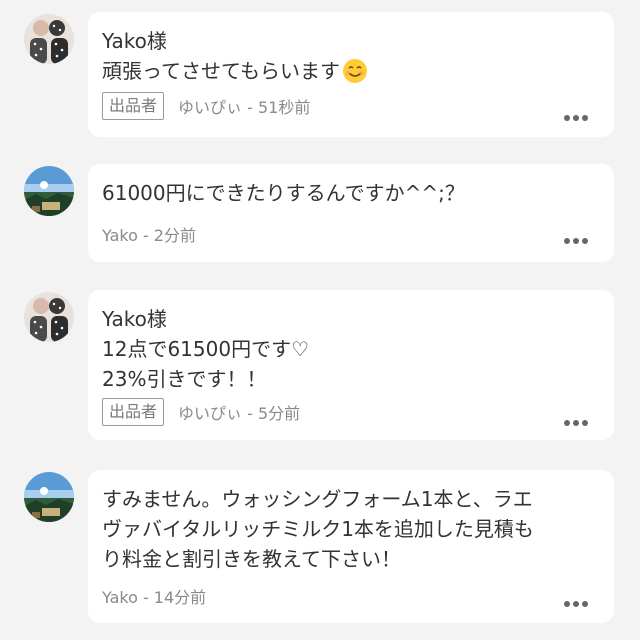 This screenshot has width=640, height=640. I want to click on comment-meta: Yako - 14分前, so click(154, 596).